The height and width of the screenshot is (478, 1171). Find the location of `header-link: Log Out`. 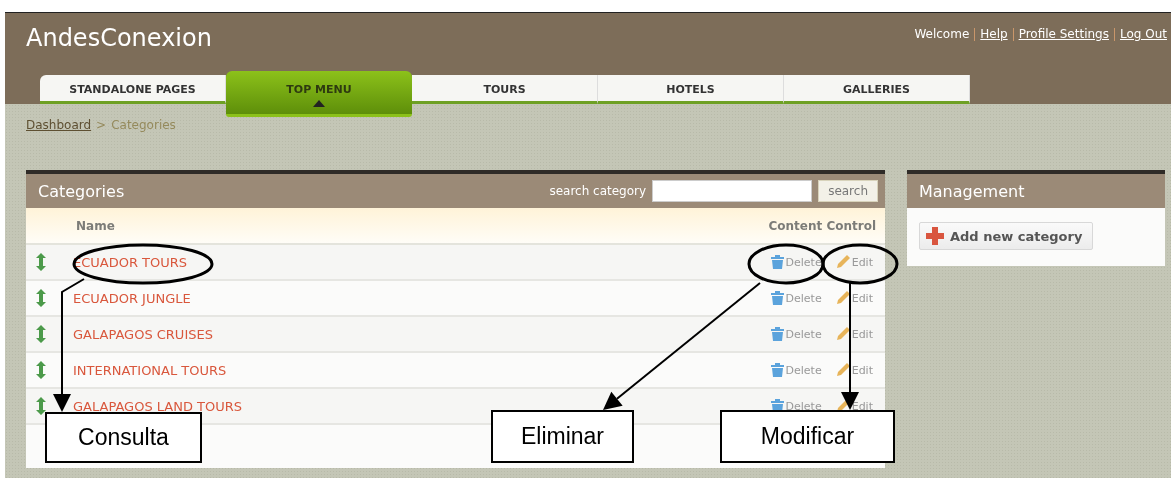

header-link: Log Out is located at coordinates (1143, 34).